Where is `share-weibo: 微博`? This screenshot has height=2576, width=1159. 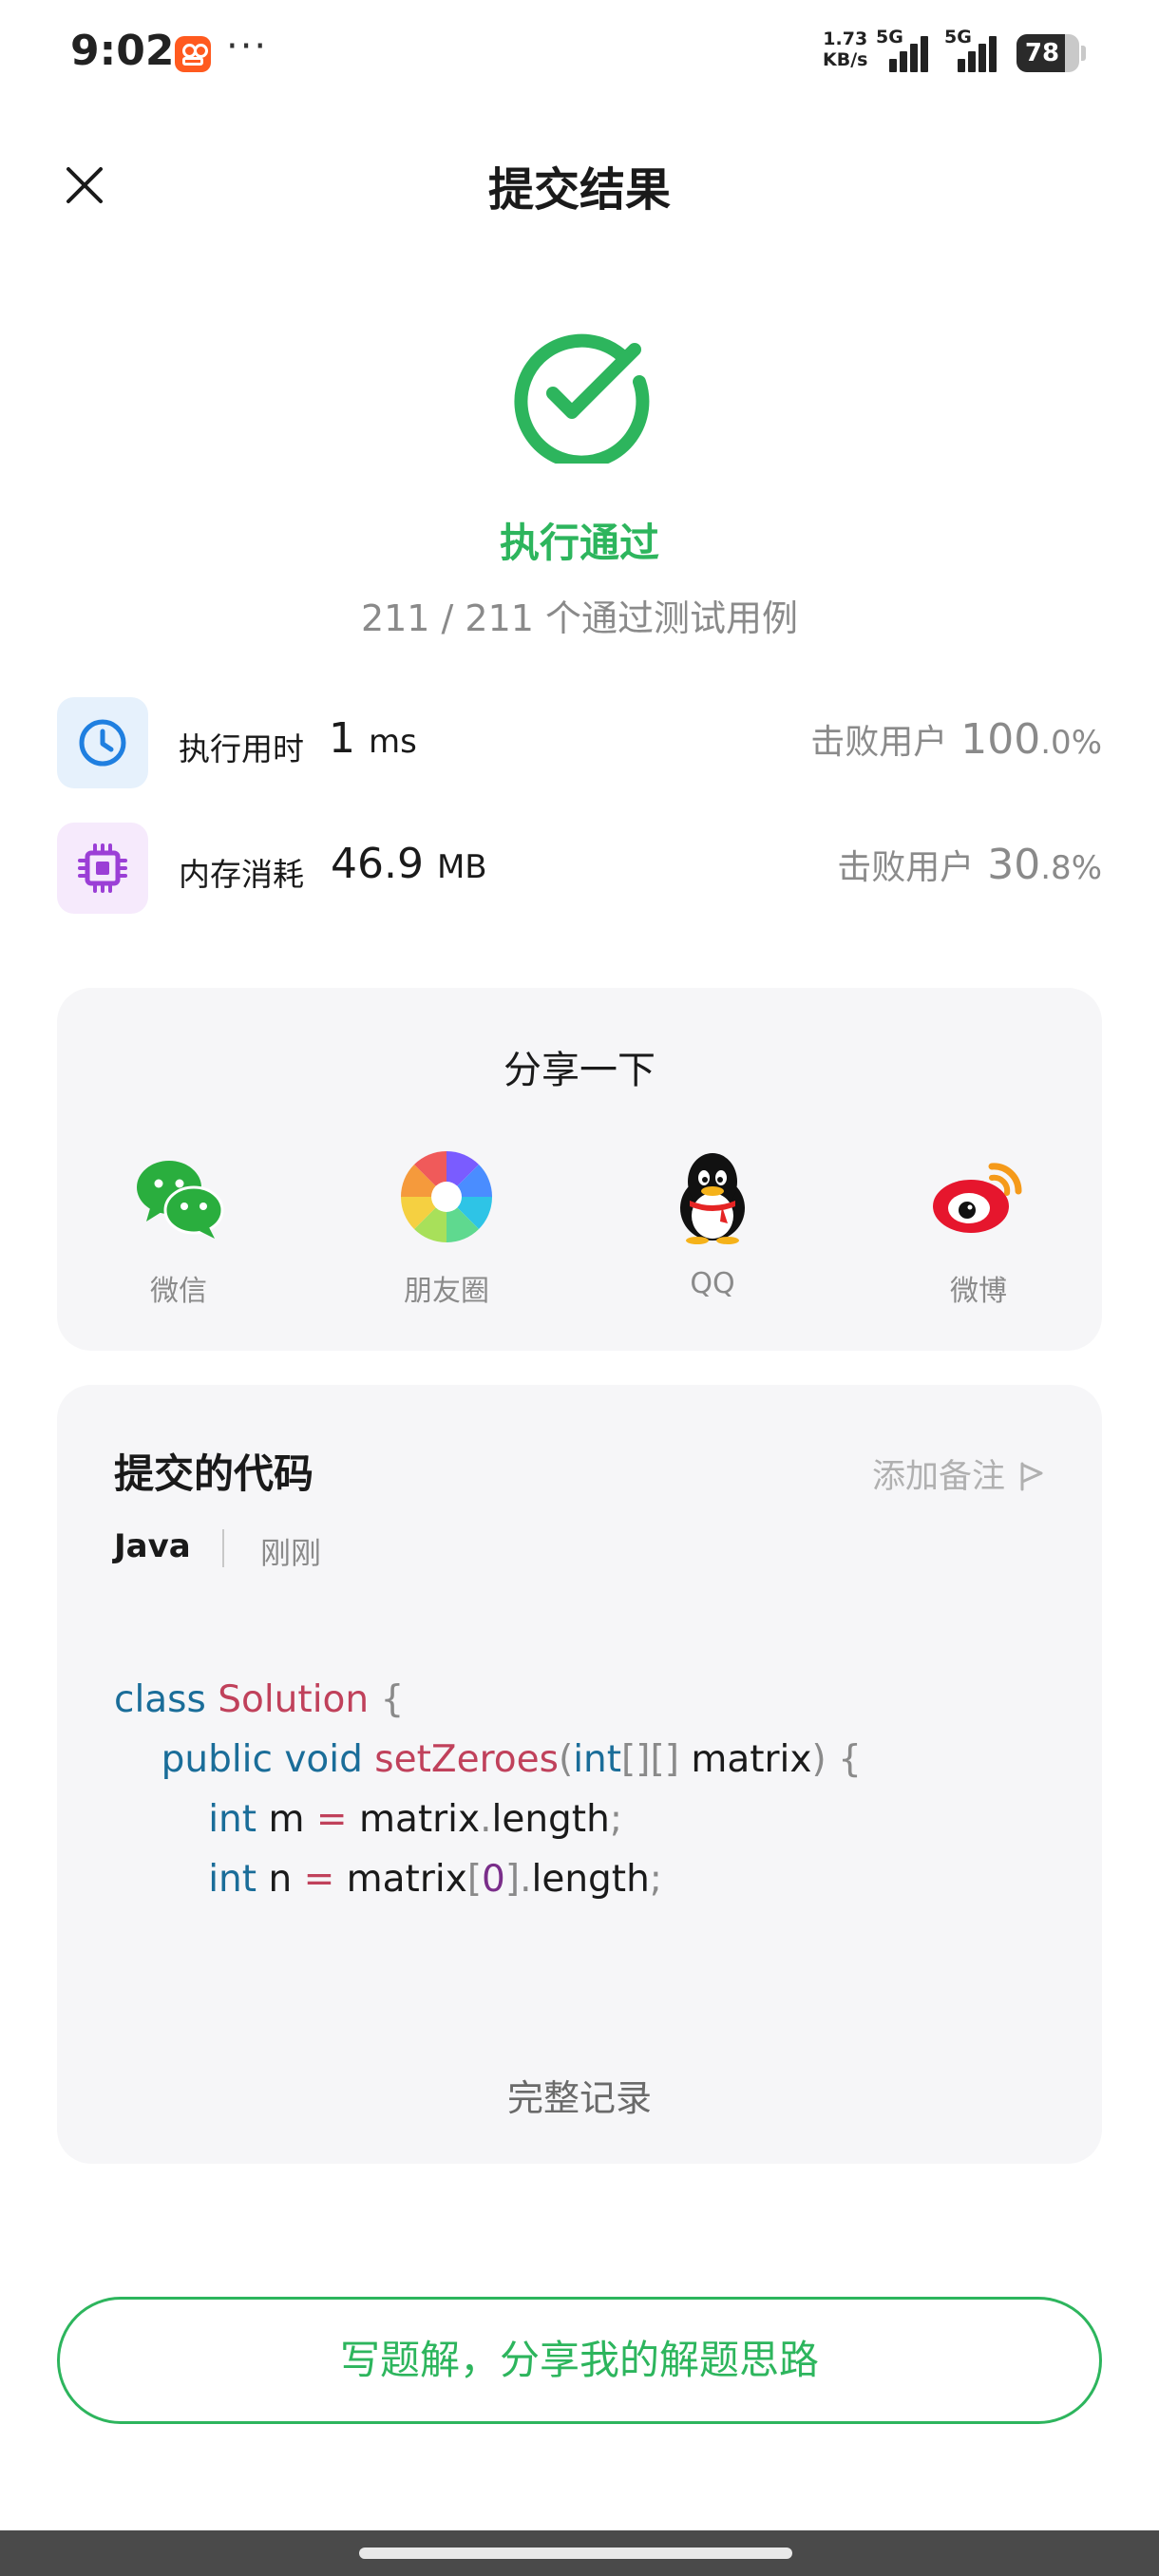
share-weibo: 微博 is located at coordinates (978, 1230).